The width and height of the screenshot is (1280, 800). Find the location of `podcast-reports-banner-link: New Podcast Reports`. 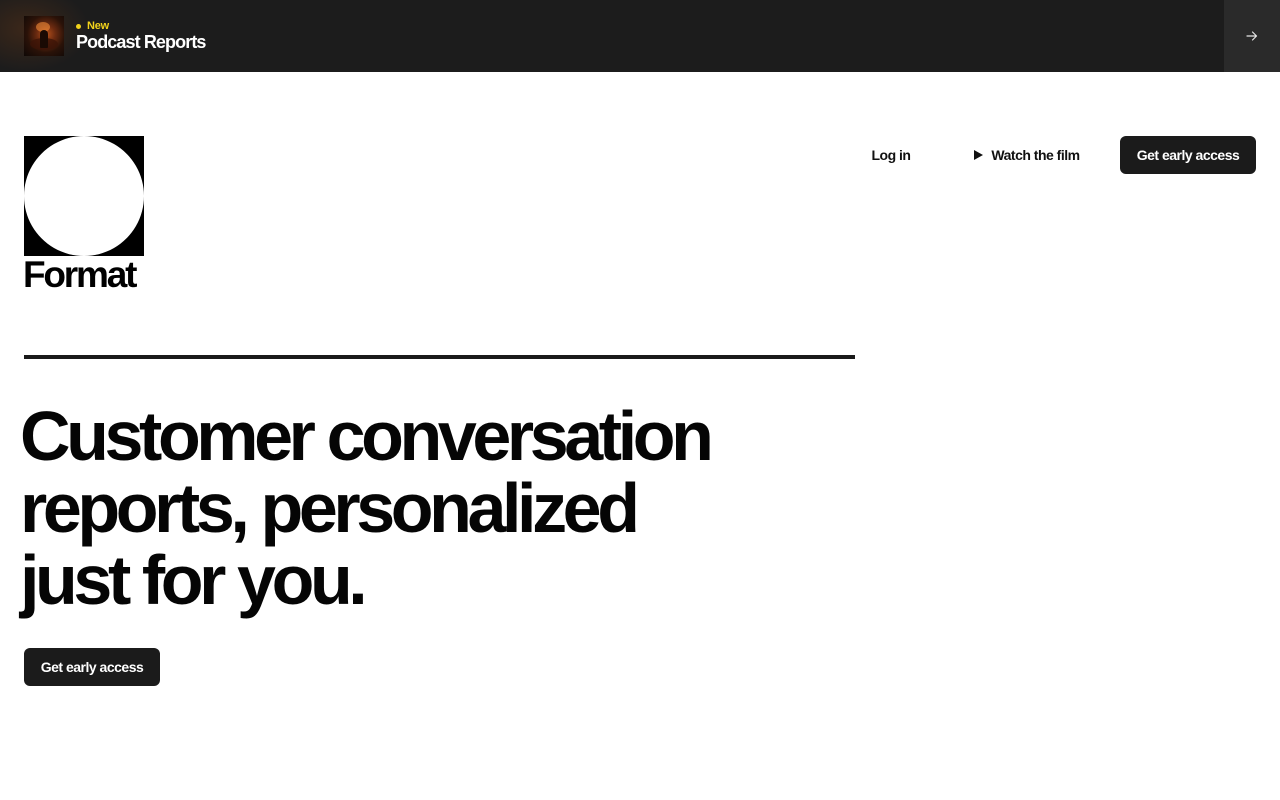

podcast-reports-banner-link: New Podcast Reports is located at coordinates (612, 36).